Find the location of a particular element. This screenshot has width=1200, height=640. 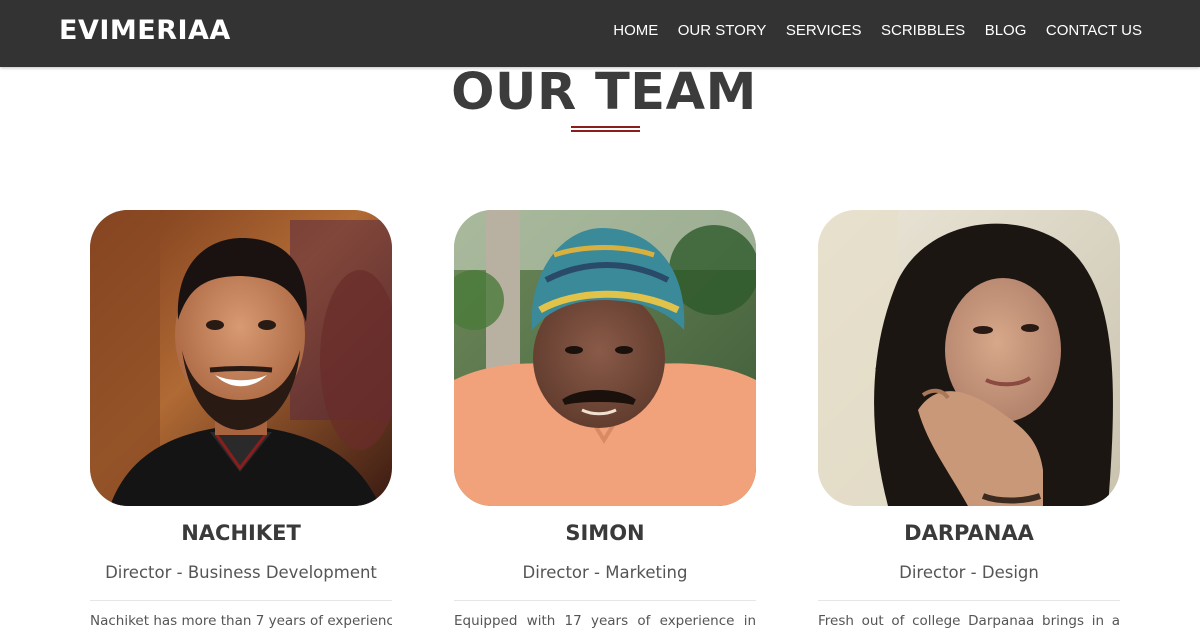

title-underline-bottom is located at coordinates (605, 131).